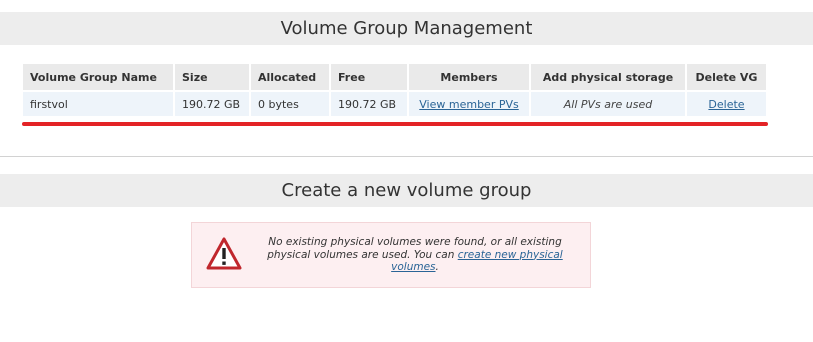 This screenshot has height=342, width=813. Describe the element at coordinates (290, 77) in the screenshot. I see `col-header-allocated: Allocated` at that location.